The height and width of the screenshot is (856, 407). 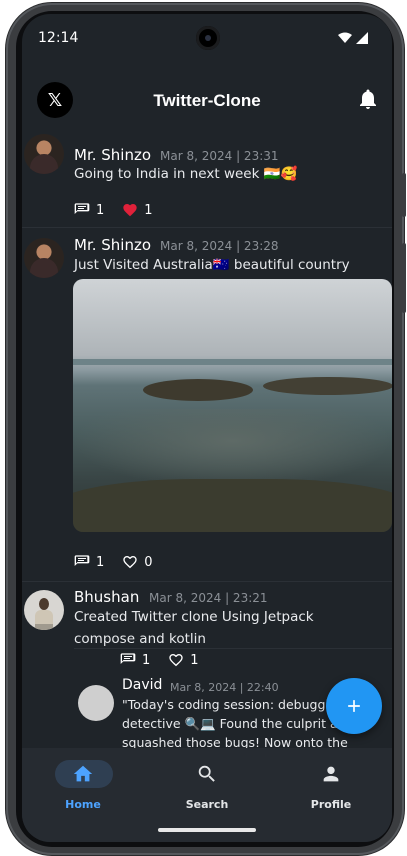 I want to click on app-title: Twitter-Clone, so click(x=207, y=100).